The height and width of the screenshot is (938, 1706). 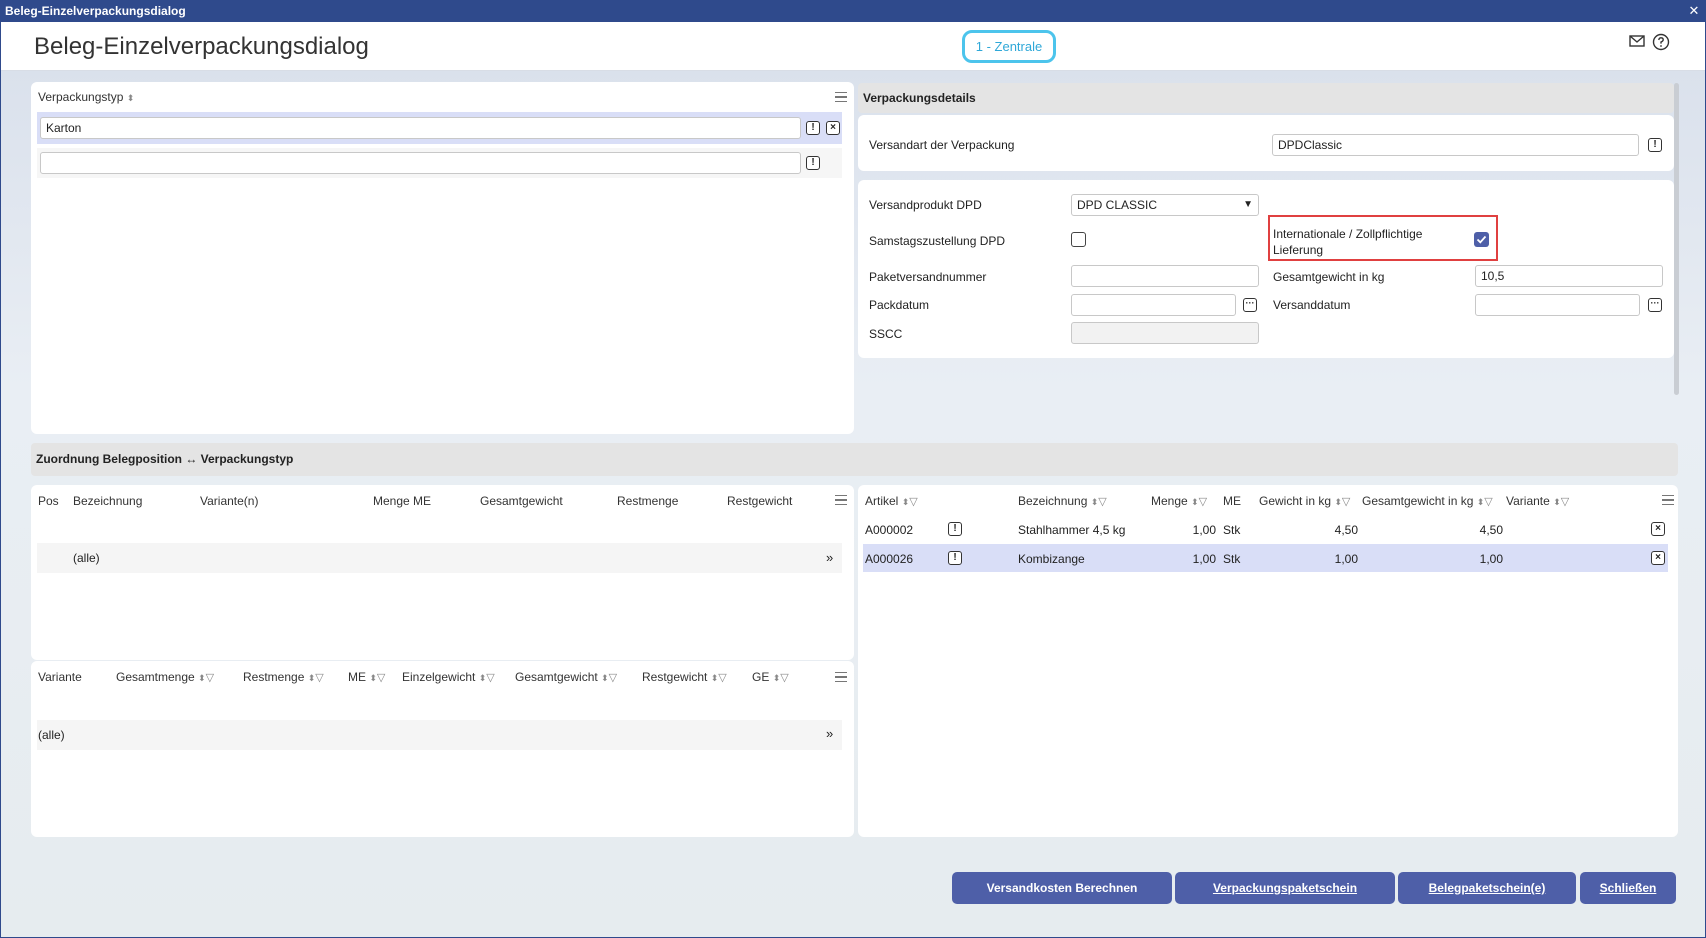 I want to click on article-total-weight: 1,00, so click(x=1491, y=559).